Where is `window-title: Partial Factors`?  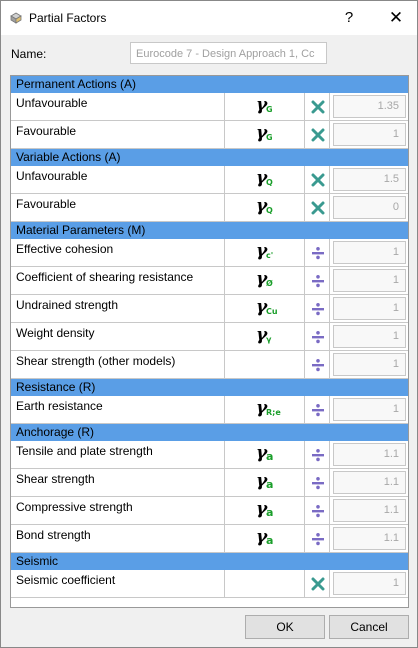 window-title: Partial Factors is located at coordinates (68, 18).